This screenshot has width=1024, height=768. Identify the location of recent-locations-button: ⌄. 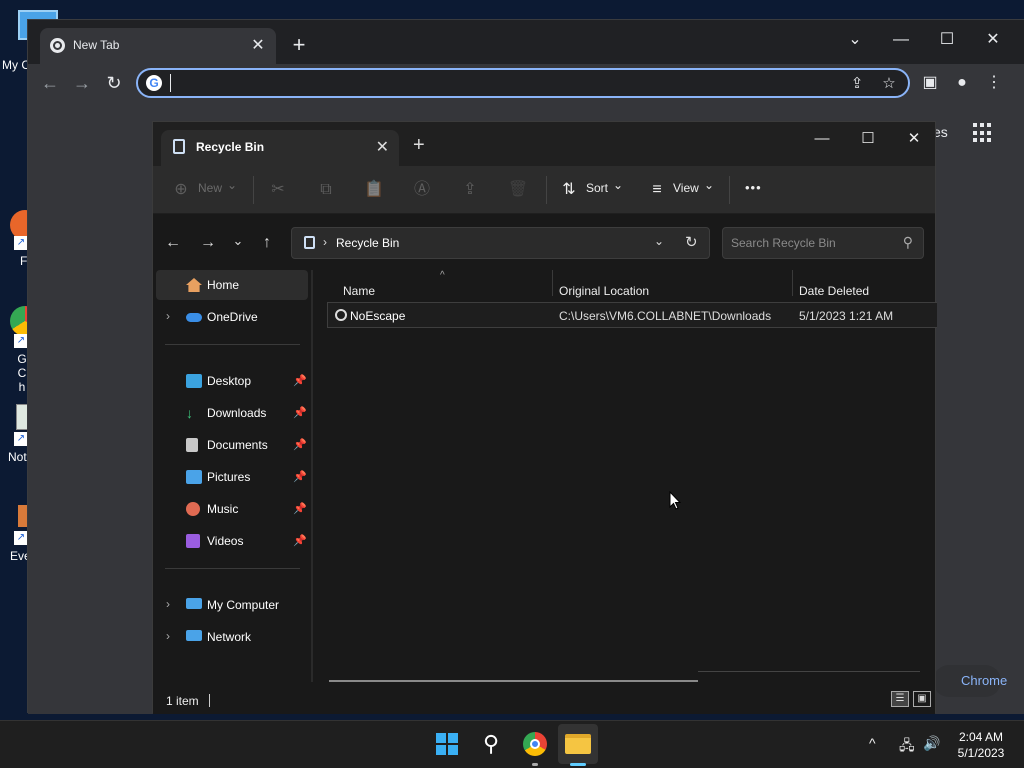
(238, 241).